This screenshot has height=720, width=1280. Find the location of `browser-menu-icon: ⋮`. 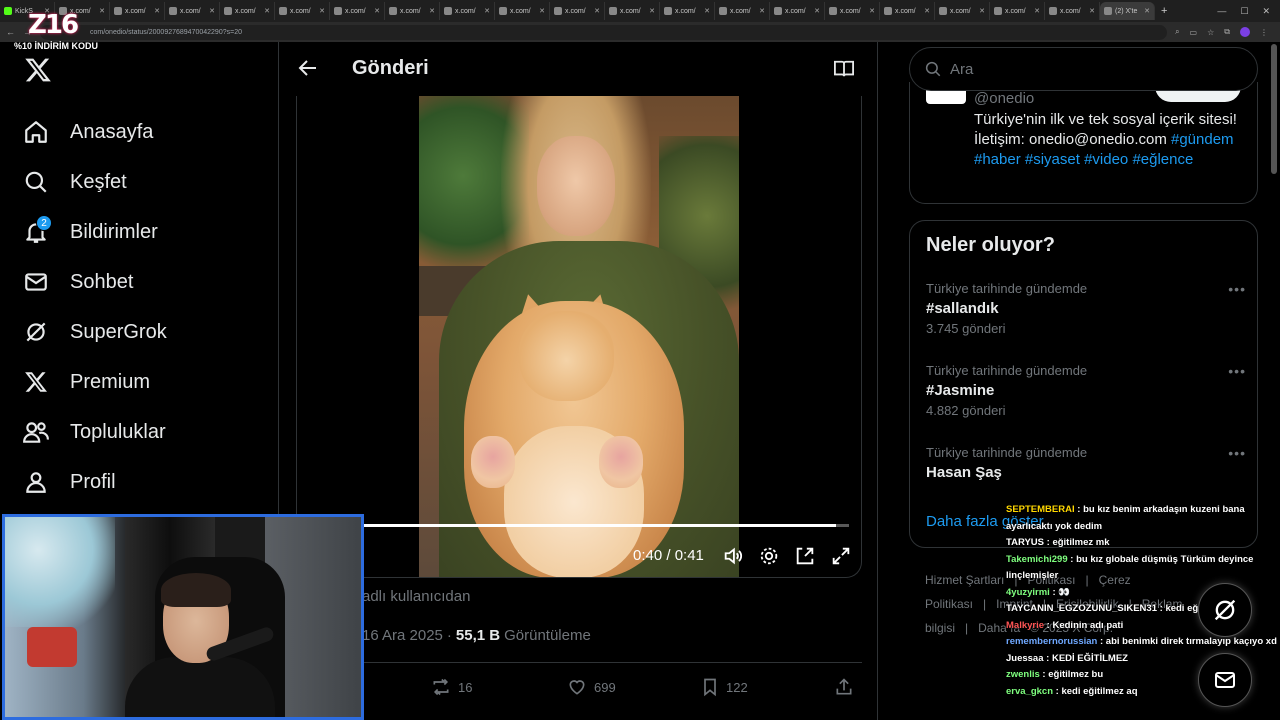

browser-menu-icon: ⋮ is located at coordinates (1264, 32).